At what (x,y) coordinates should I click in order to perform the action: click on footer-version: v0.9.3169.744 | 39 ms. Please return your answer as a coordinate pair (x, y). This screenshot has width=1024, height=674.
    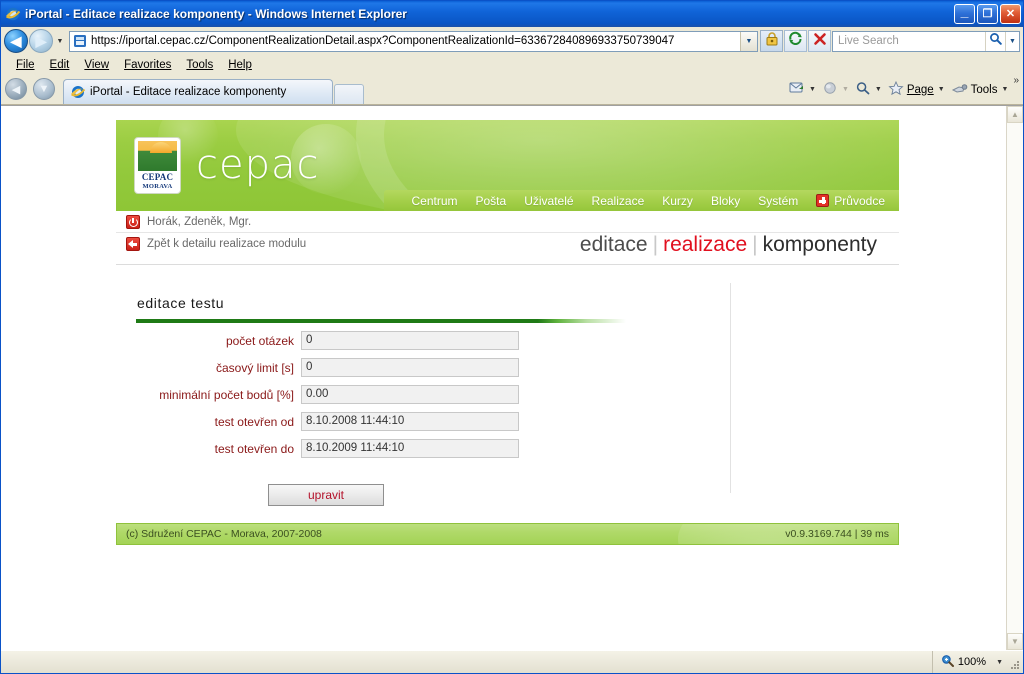
    Looking at the image, I should click on (837, 534).